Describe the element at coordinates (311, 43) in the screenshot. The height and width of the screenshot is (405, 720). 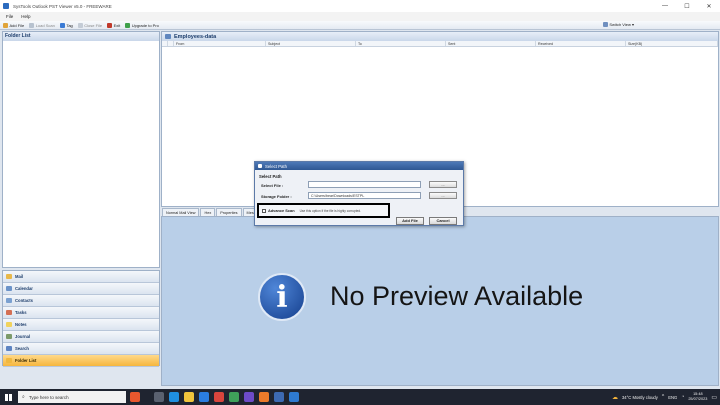
I see `col-header-subject: Subject` at that location.